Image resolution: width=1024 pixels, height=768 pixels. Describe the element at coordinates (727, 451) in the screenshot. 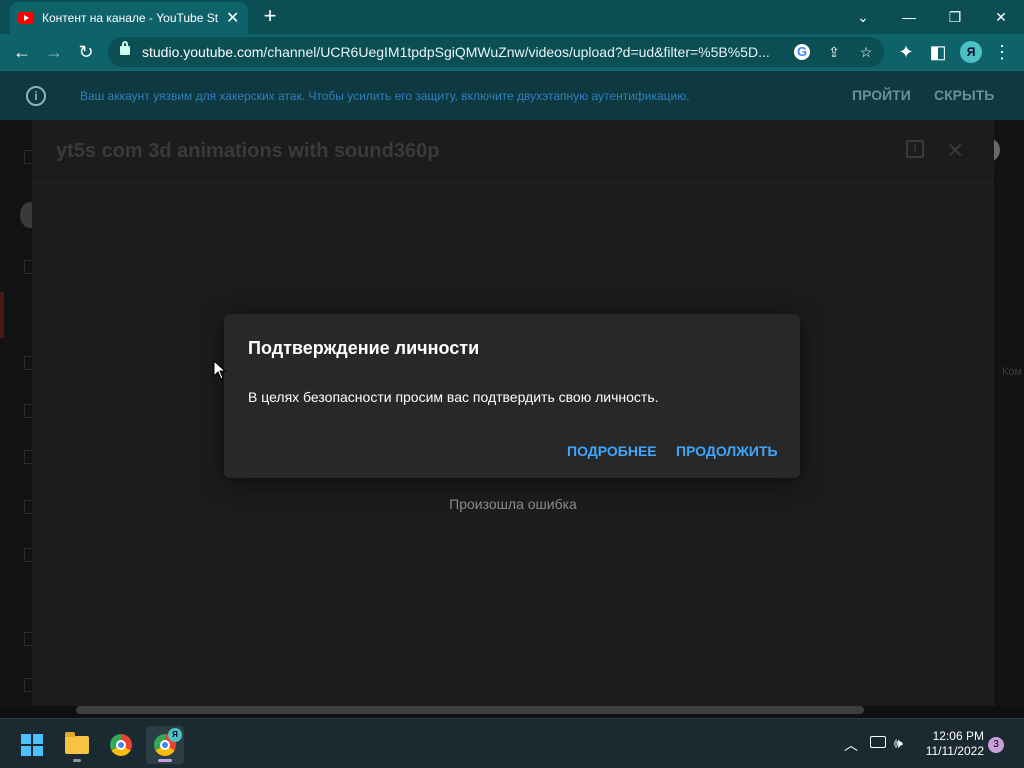

I see `continue-button: ПРОДОЛЖИТЬ` at that location.